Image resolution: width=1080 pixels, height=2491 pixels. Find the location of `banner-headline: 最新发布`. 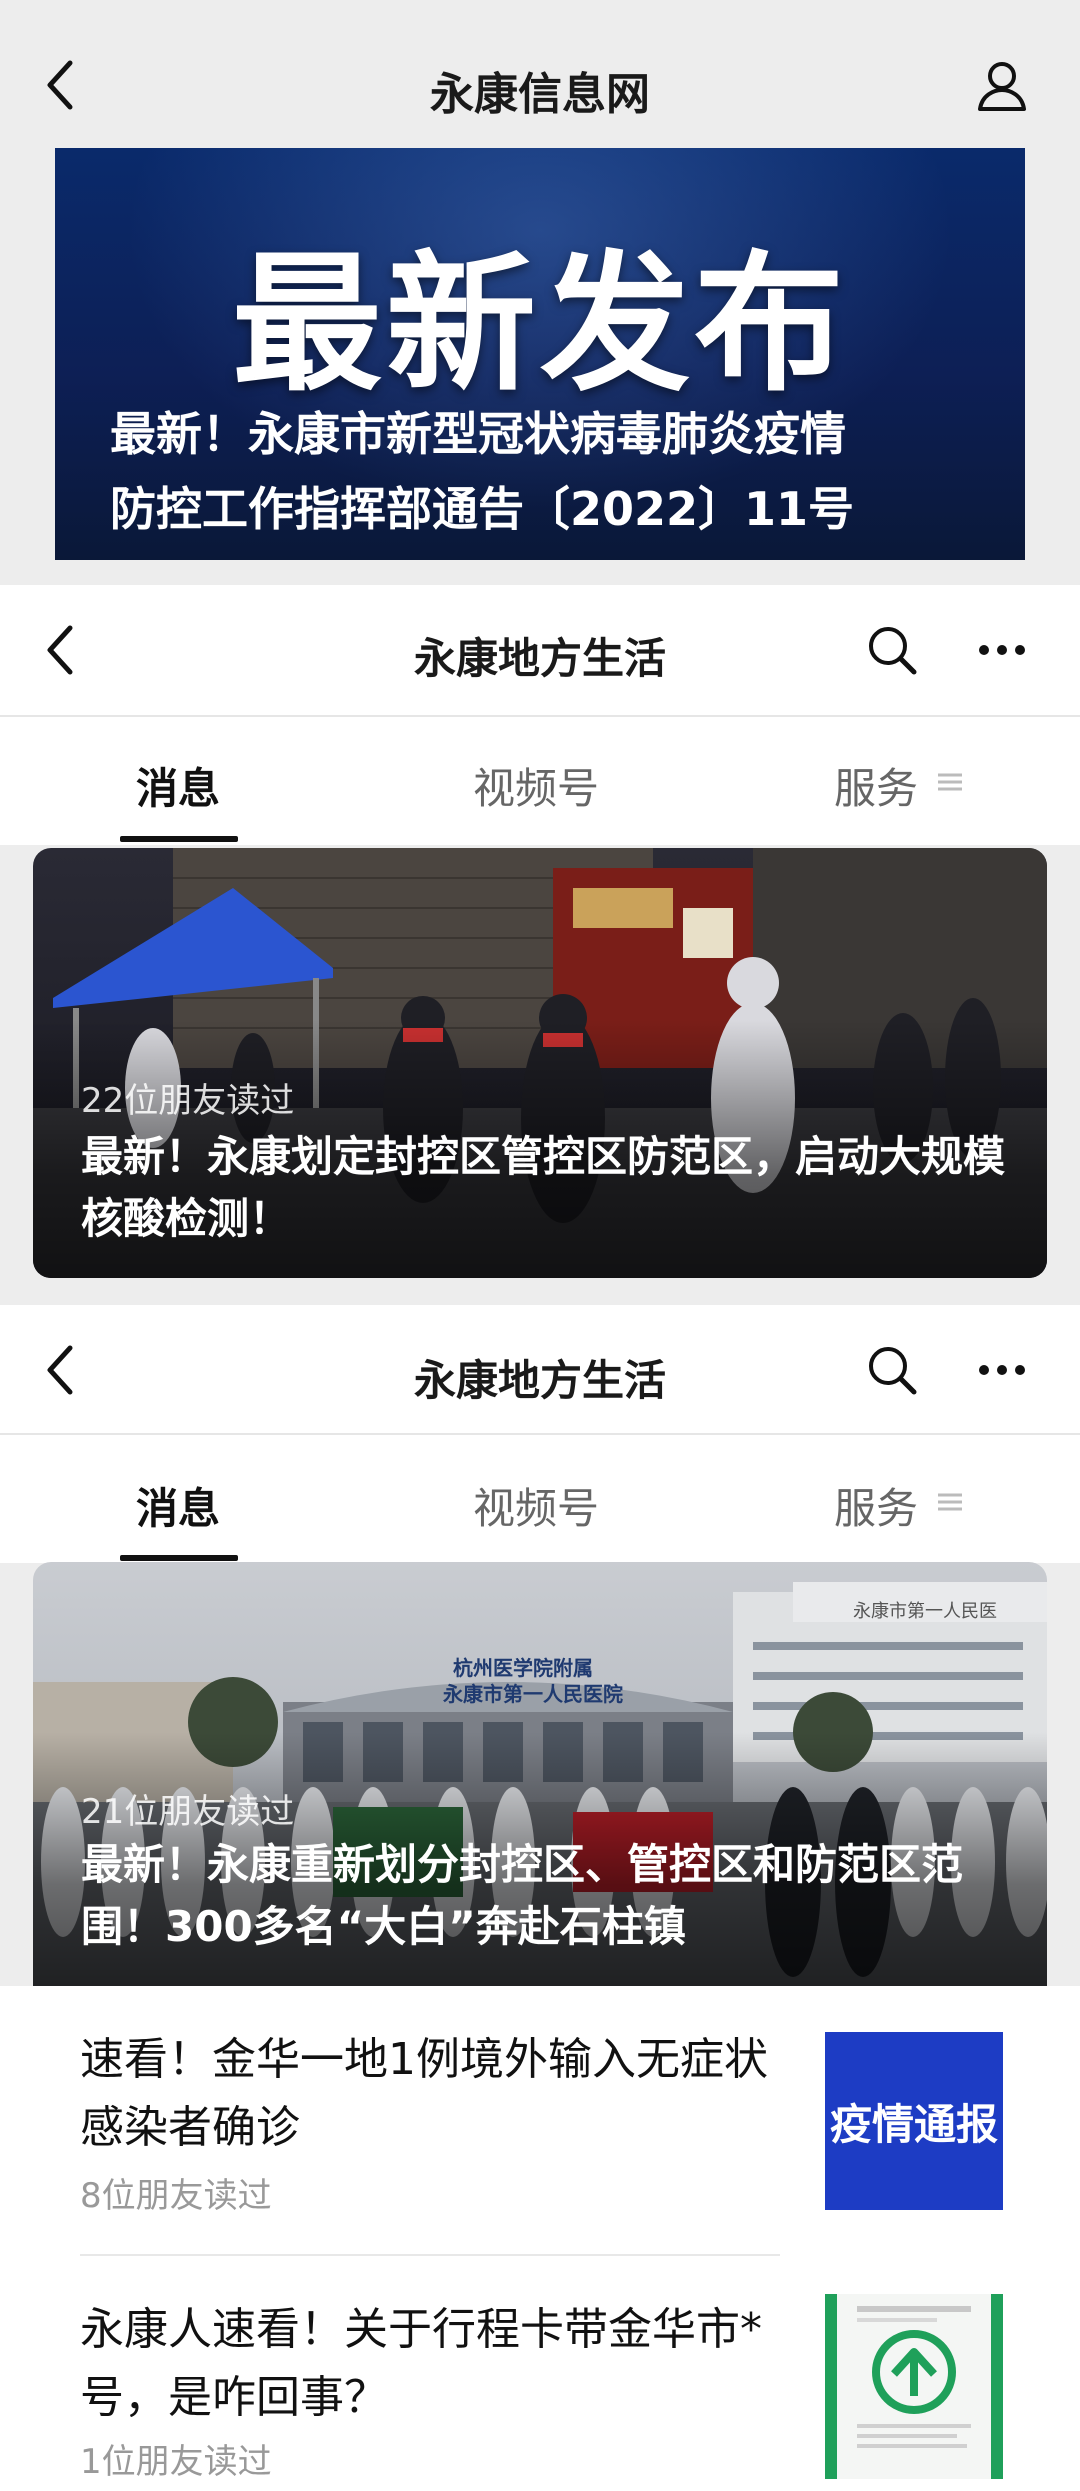

banner-headline: 最新发布 is located at coordinates (539, 325).